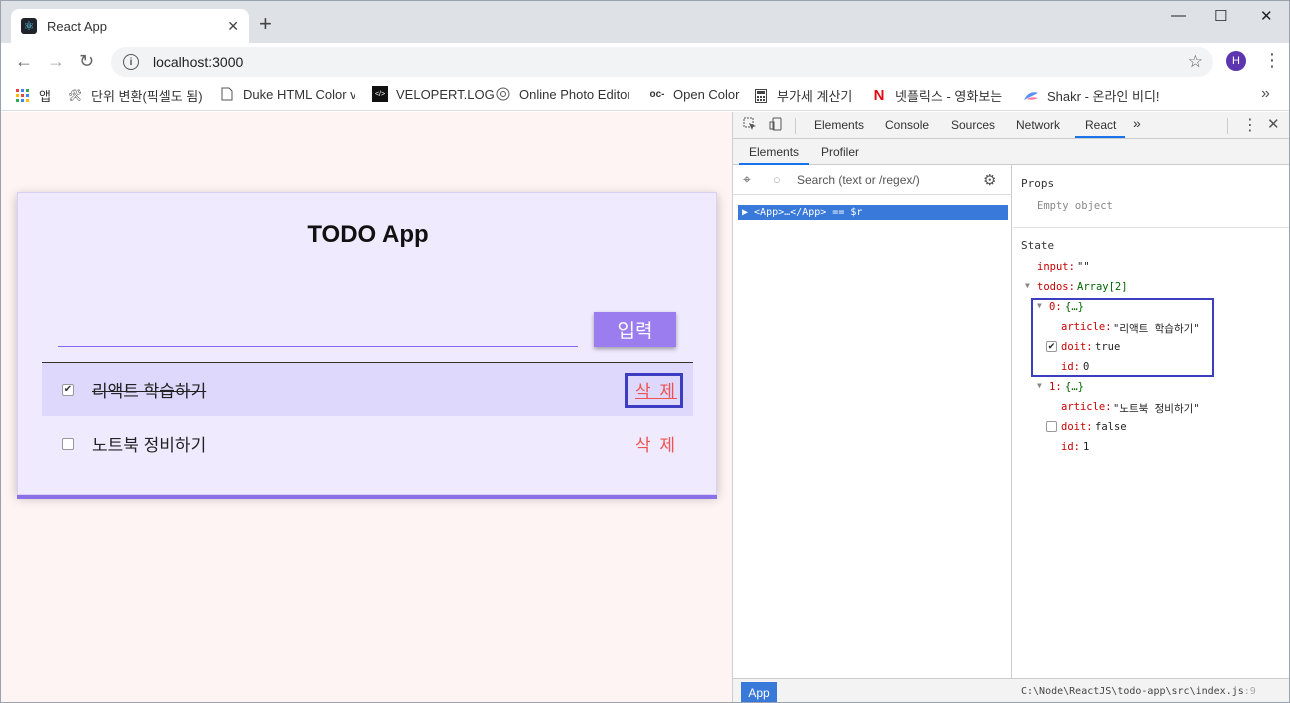  Describe the element at coordinates (1051, 426) in the screenshot. I see `doit-checkbox` at that location.